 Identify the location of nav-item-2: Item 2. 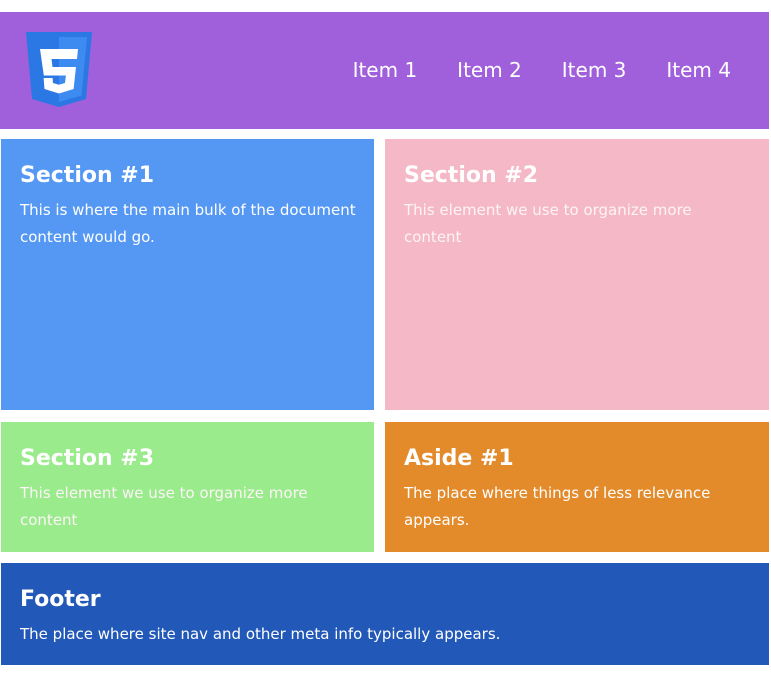
(489, 70).